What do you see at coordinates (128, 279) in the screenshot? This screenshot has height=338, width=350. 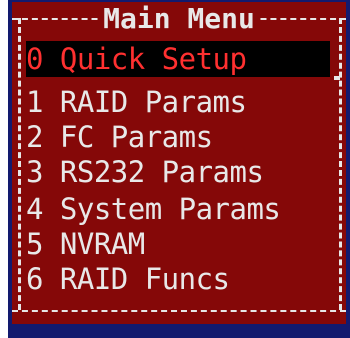 I see `menu-item-raid-funcs: 6 RAID Funcs` at bounding box center [128, 279].